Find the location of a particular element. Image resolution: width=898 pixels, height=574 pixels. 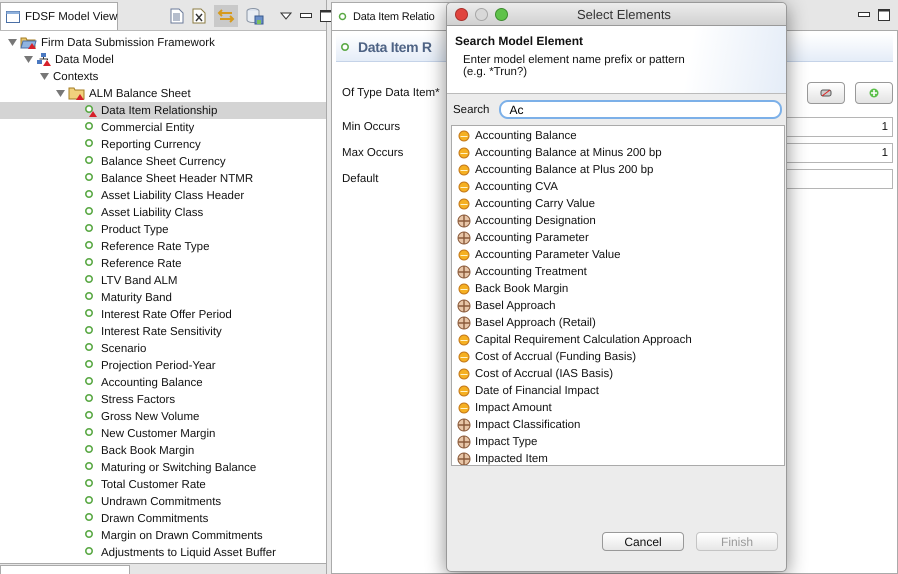

tree-item: Back Book Margin is located at coordinates (163, 450).